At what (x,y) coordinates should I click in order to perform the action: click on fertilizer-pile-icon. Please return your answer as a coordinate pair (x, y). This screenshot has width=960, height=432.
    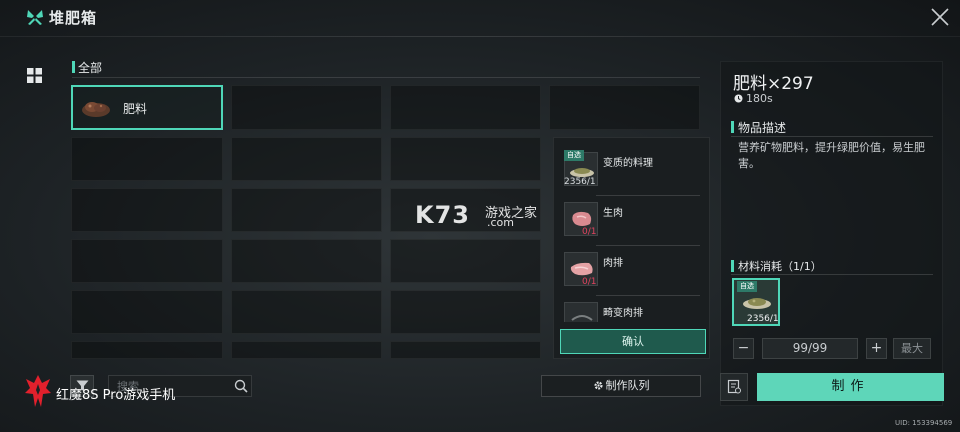
    Looking at the image, I should click on (96, 109).